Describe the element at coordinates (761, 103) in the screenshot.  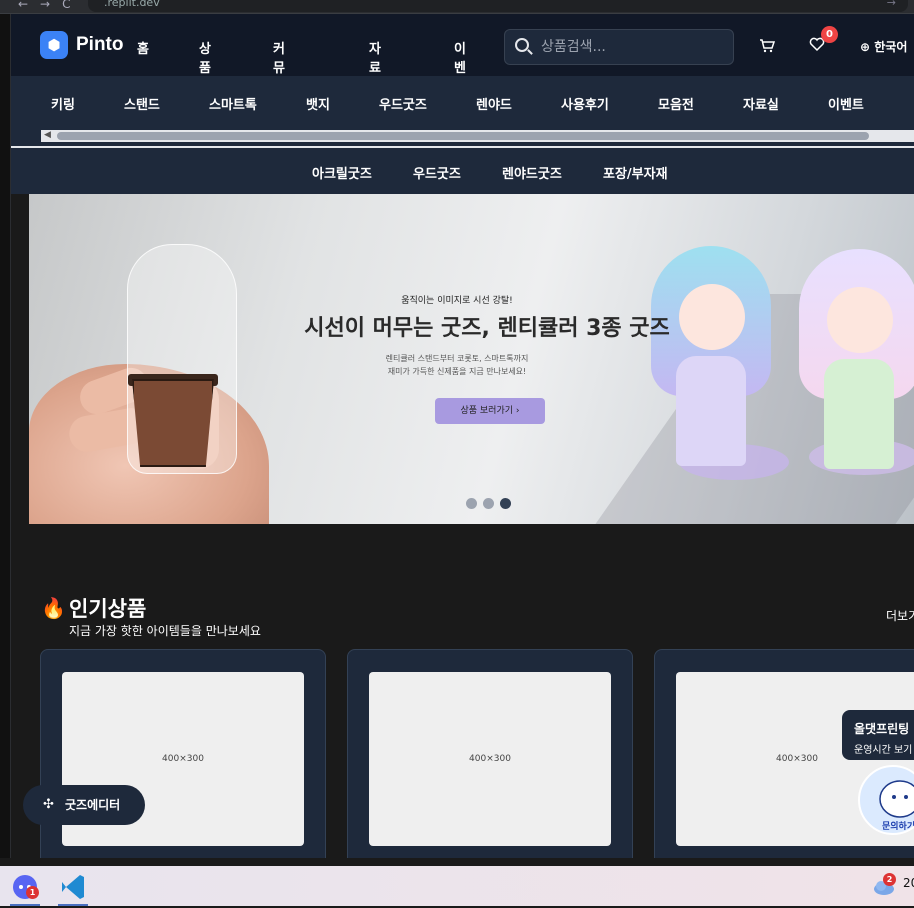
I see `category-resources: 자료실` at that location.